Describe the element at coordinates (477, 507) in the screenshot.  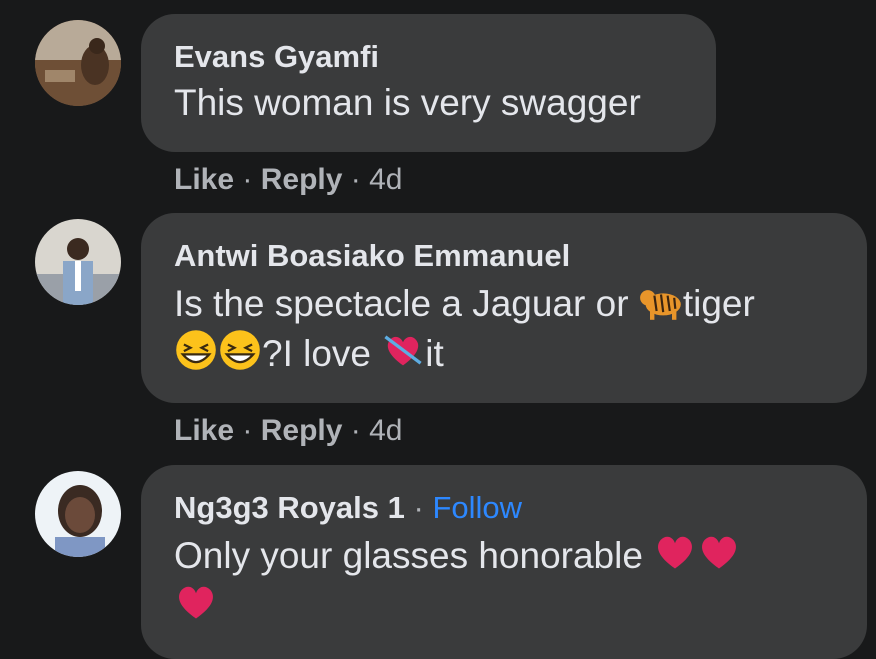
I see `follow-button: Follow` at that location.